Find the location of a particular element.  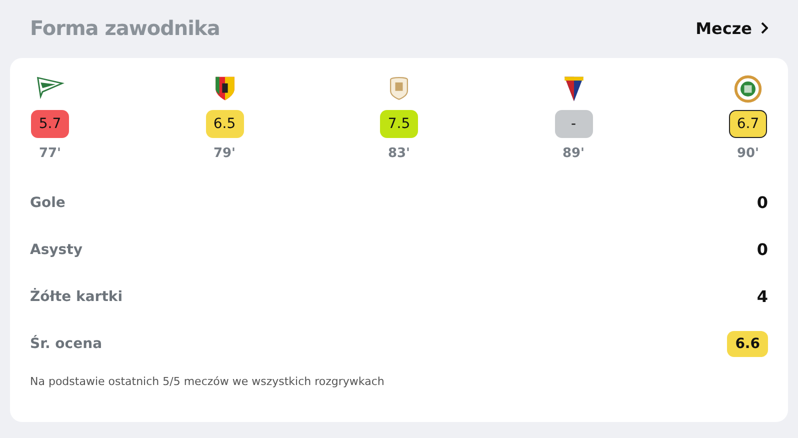

rating-badge: 6.7 is located at coordinates (748, 124).